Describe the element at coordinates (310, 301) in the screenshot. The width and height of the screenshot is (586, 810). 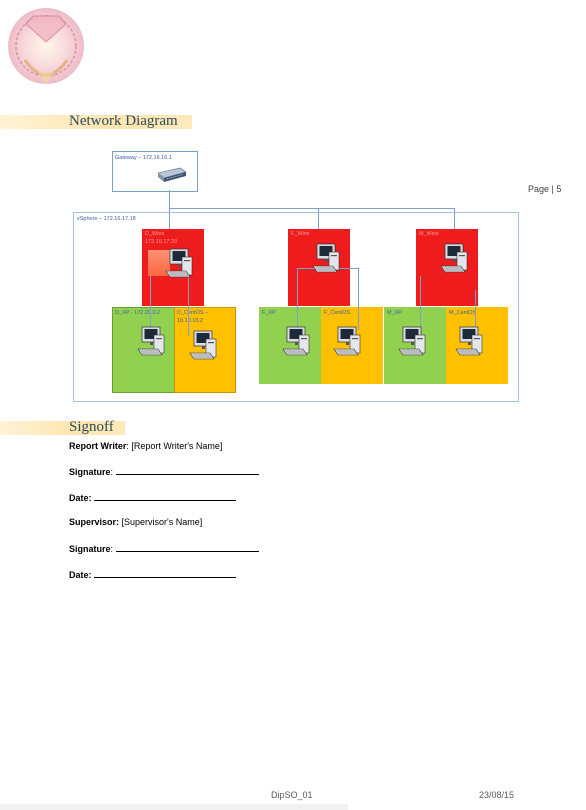
I see `computer-icons` at that location.